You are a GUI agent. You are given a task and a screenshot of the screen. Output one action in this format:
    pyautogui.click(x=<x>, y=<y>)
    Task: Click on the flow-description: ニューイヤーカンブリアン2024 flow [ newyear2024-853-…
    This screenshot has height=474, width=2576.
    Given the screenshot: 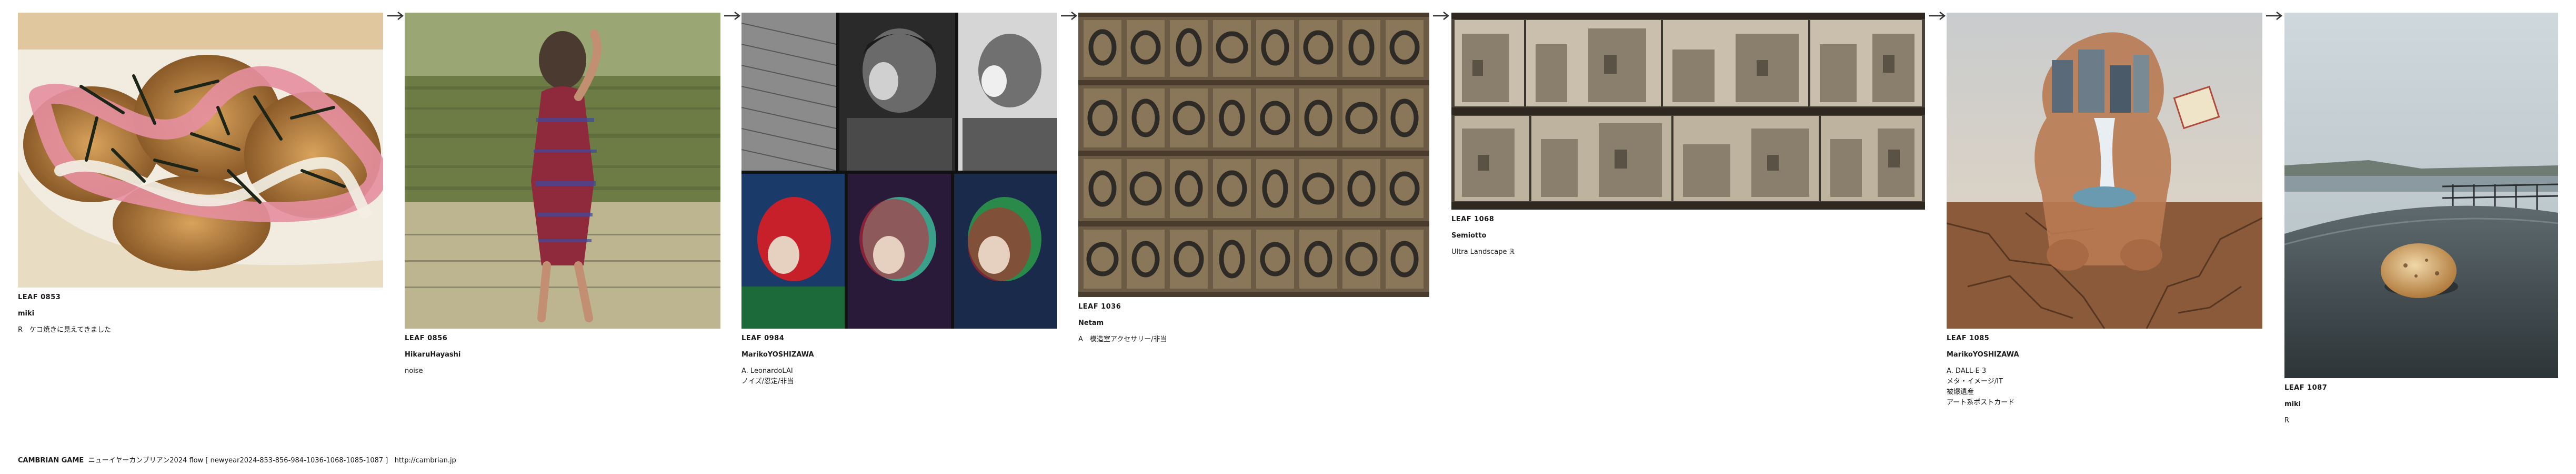 What is the action you would take?
    pyautogui.click(x=238, y=461)
    